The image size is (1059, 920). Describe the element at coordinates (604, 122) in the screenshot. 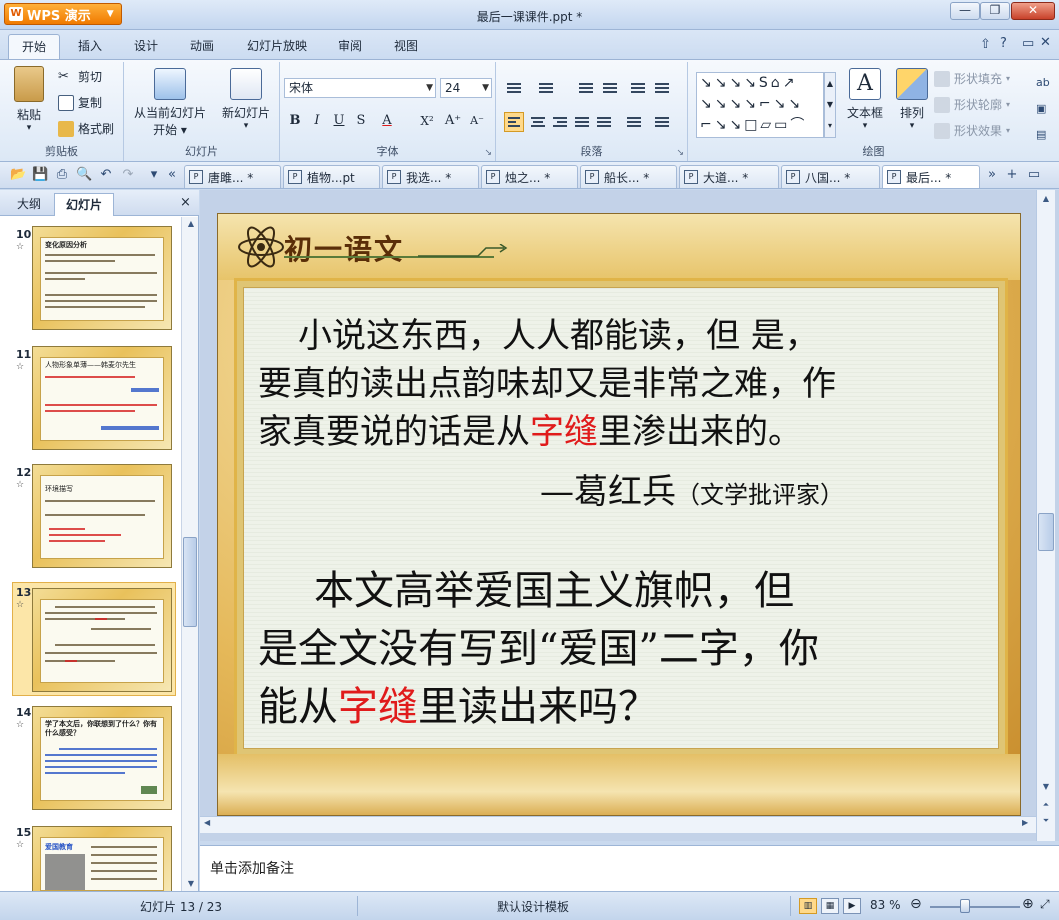

I see `distribute-button` at that location.